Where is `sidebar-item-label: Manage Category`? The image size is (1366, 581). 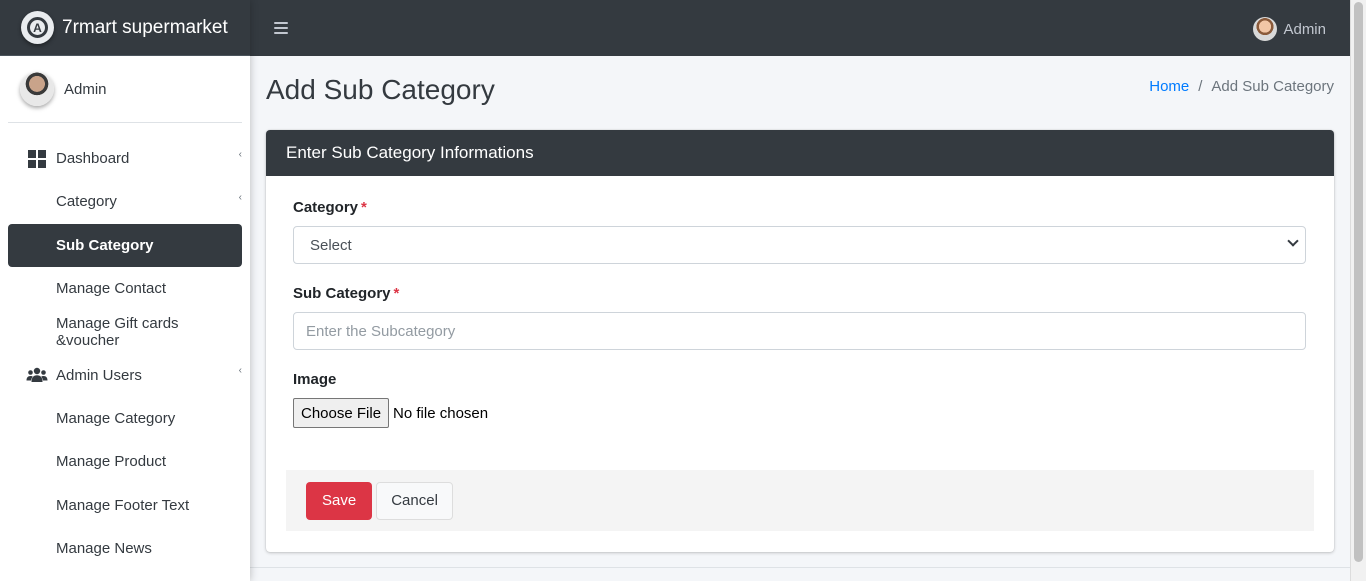 sidebar-item-label: Manage Category is located at coordinates (116, 418).